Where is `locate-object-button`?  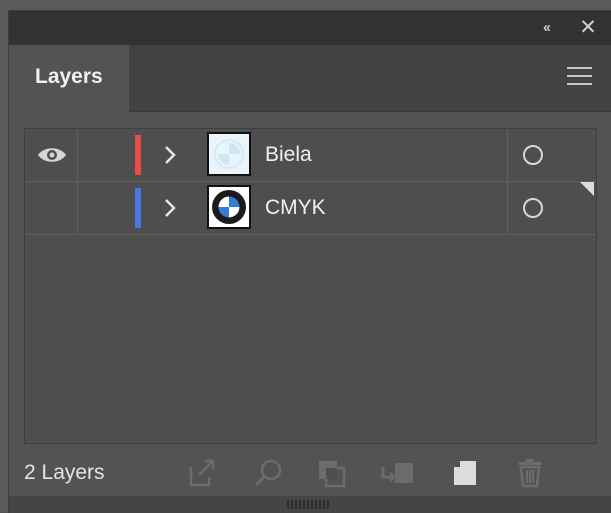 locate-object-button is located at coordinates (268, 473).